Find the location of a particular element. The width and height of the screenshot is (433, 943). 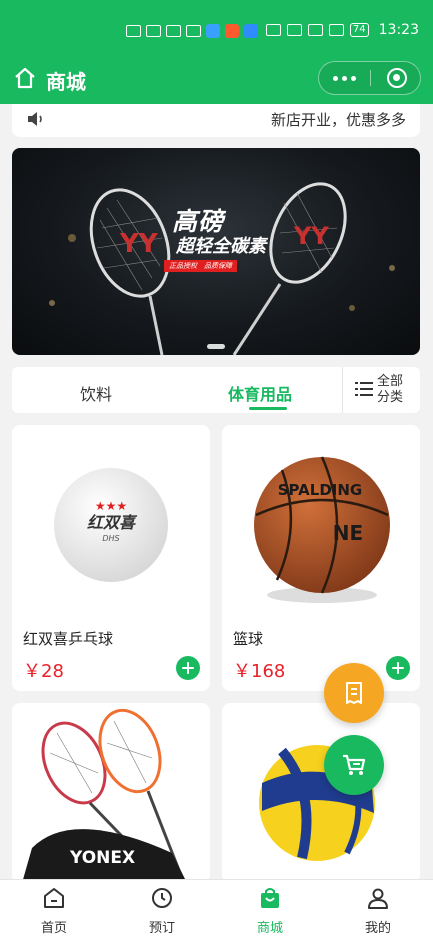

cart-icon is located at coordinates (354, 764).